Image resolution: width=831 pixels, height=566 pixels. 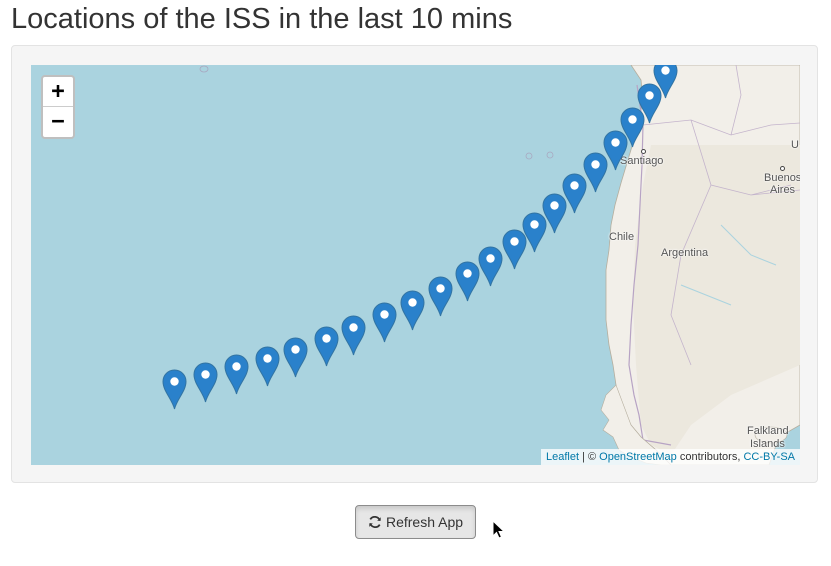 What do you see at coordinates (768, 431) in the screenshot?
I see `label-falkland-1: Falkland` at bounding box center [768, 431].